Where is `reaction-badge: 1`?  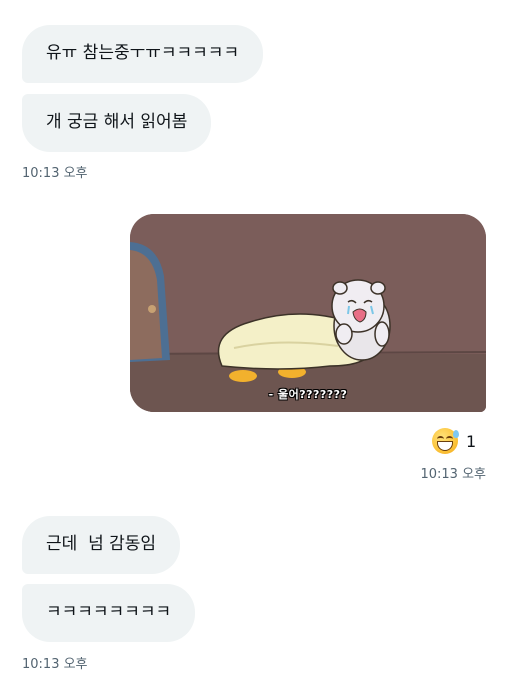
reaction-badge: 1 is located at coordinates (454, 441).